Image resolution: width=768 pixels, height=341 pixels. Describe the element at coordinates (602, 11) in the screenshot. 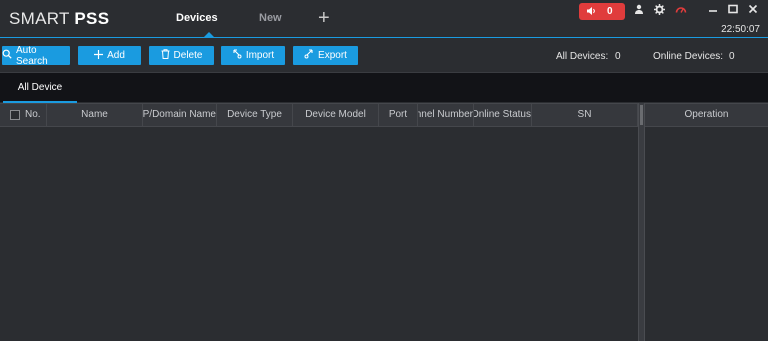

I see `alarm-badge: 0` at that location.